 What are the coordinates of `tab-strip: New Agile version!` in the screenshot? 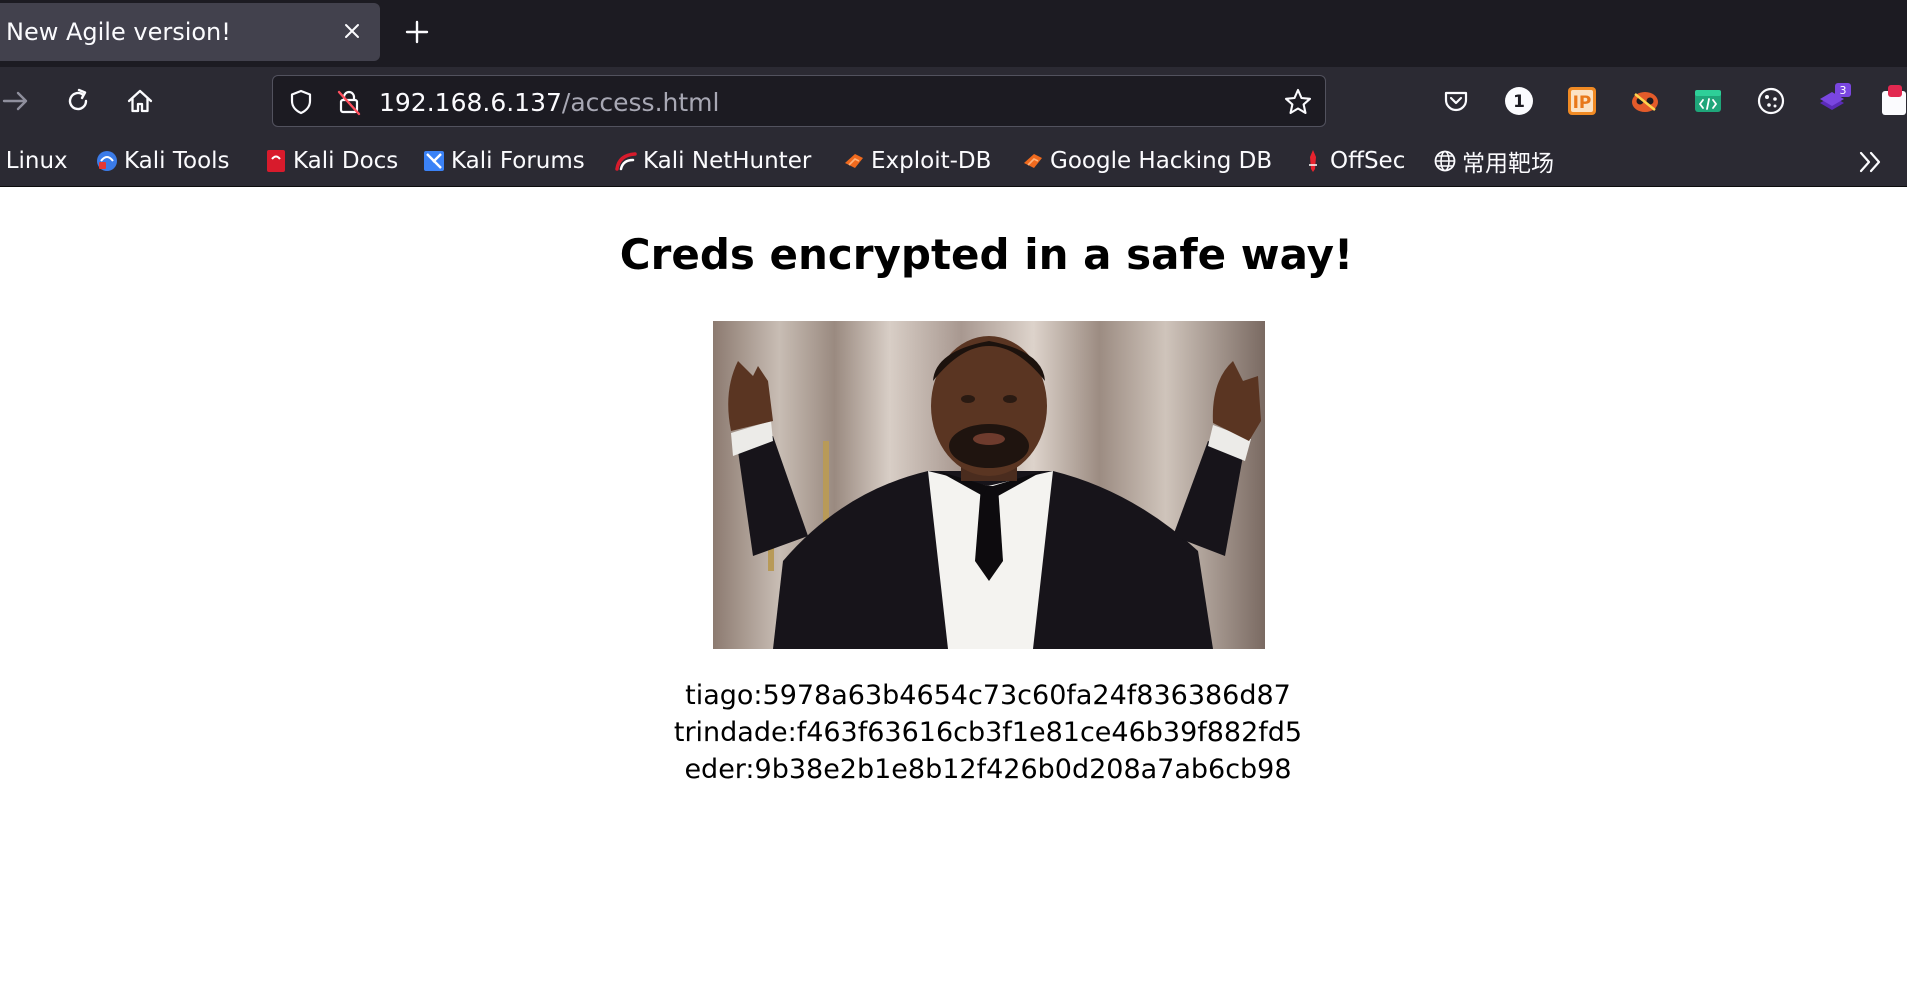 It's located at (953, 33).